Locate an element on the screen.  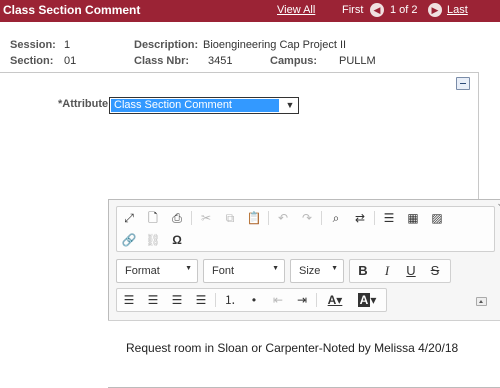
bulleted-list-icon: • is located at coordinates (254, 300).